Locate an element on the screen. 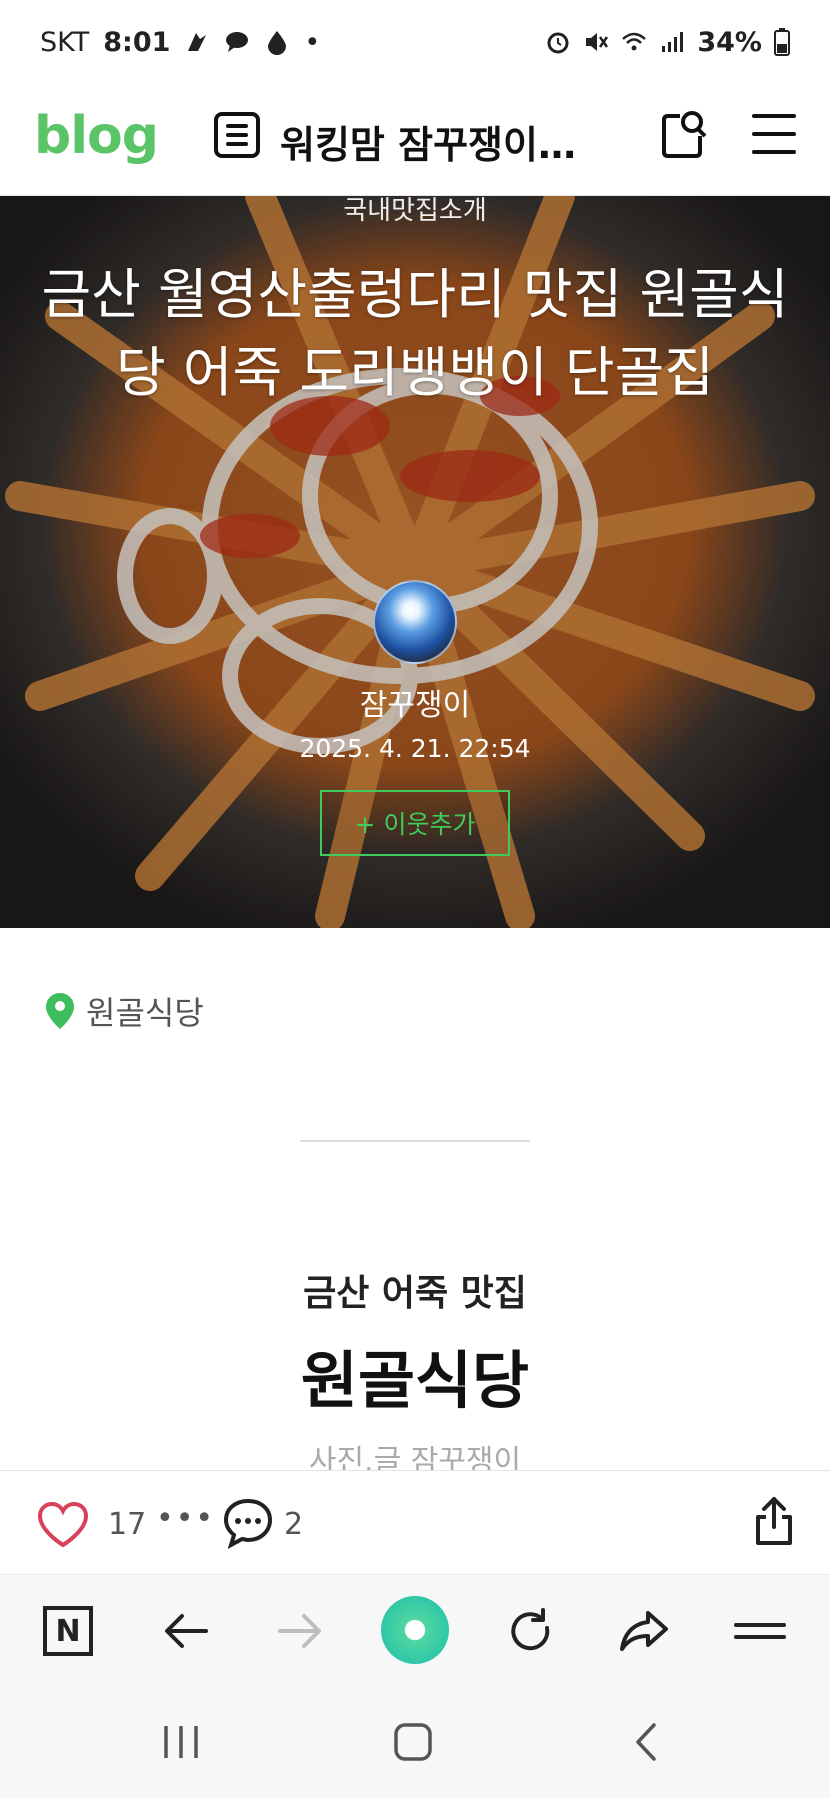 This screenshot has height=1798, width=830. browser-menu-button is located at coordinates (760, 1631).